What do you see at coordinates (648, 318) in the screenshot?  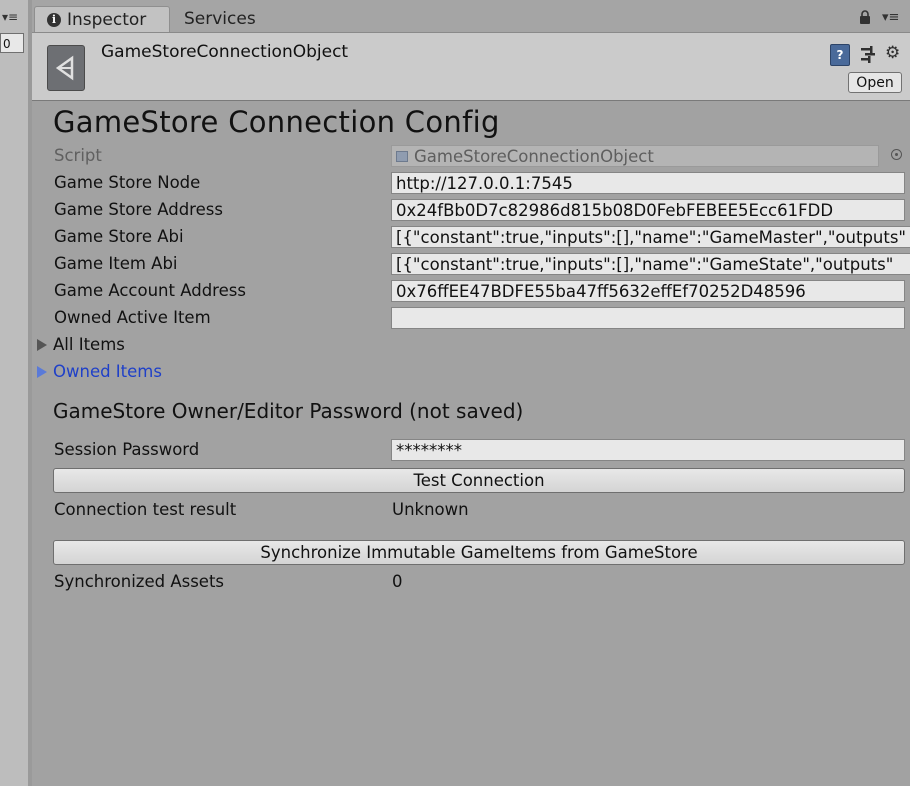 I see `owned-active-item-input` at bounding box center [648, 318].